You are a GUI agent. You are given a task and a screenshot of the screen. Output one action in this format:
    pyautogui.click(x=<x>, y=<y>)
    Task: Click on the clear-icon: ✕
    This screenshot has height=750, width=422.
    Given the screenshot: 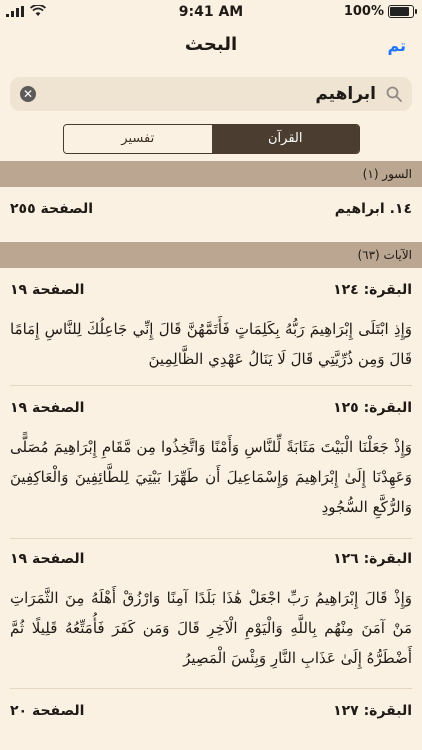 What is the action you would take?
    pyautogui.click(x=28, y=94)
    